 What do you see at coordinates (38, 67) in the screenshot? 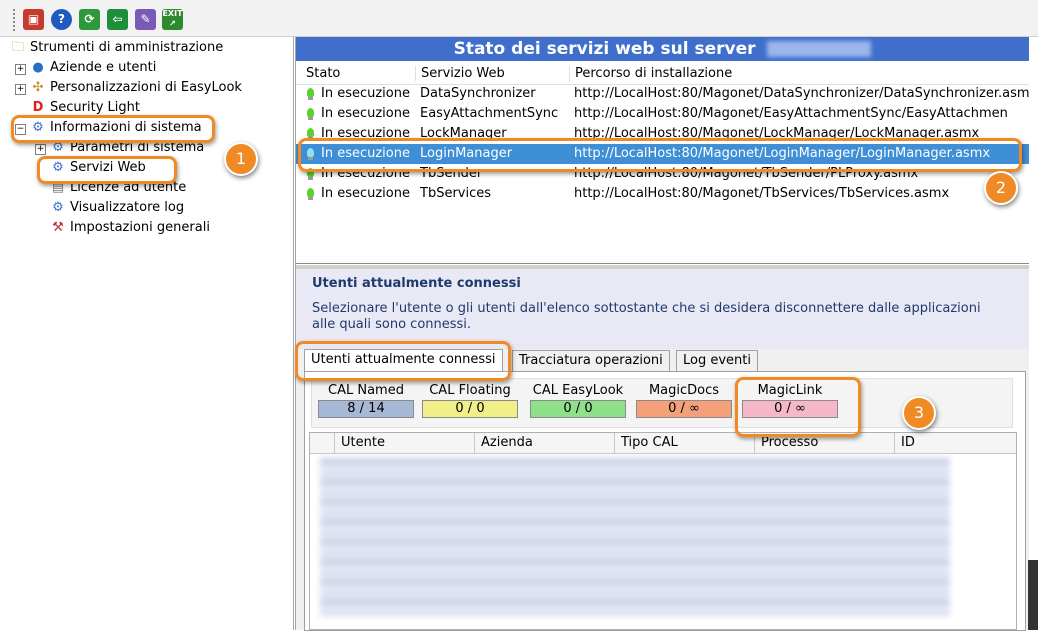
I see `globe-users-icon: ●` at bounding box center [38, 67].